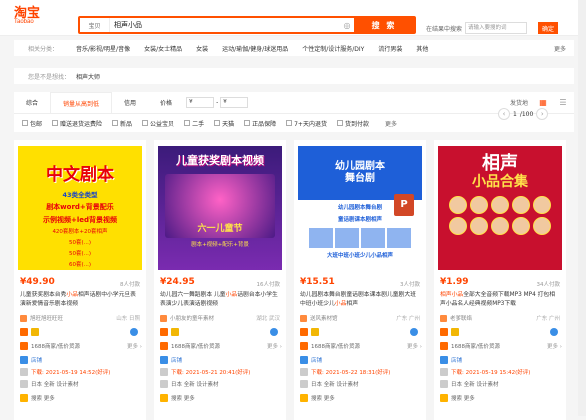  What do you see at coordinates (384, 25) in the screenshot?
I see `search-button: 搜 索` at bounding box center [384, 25].